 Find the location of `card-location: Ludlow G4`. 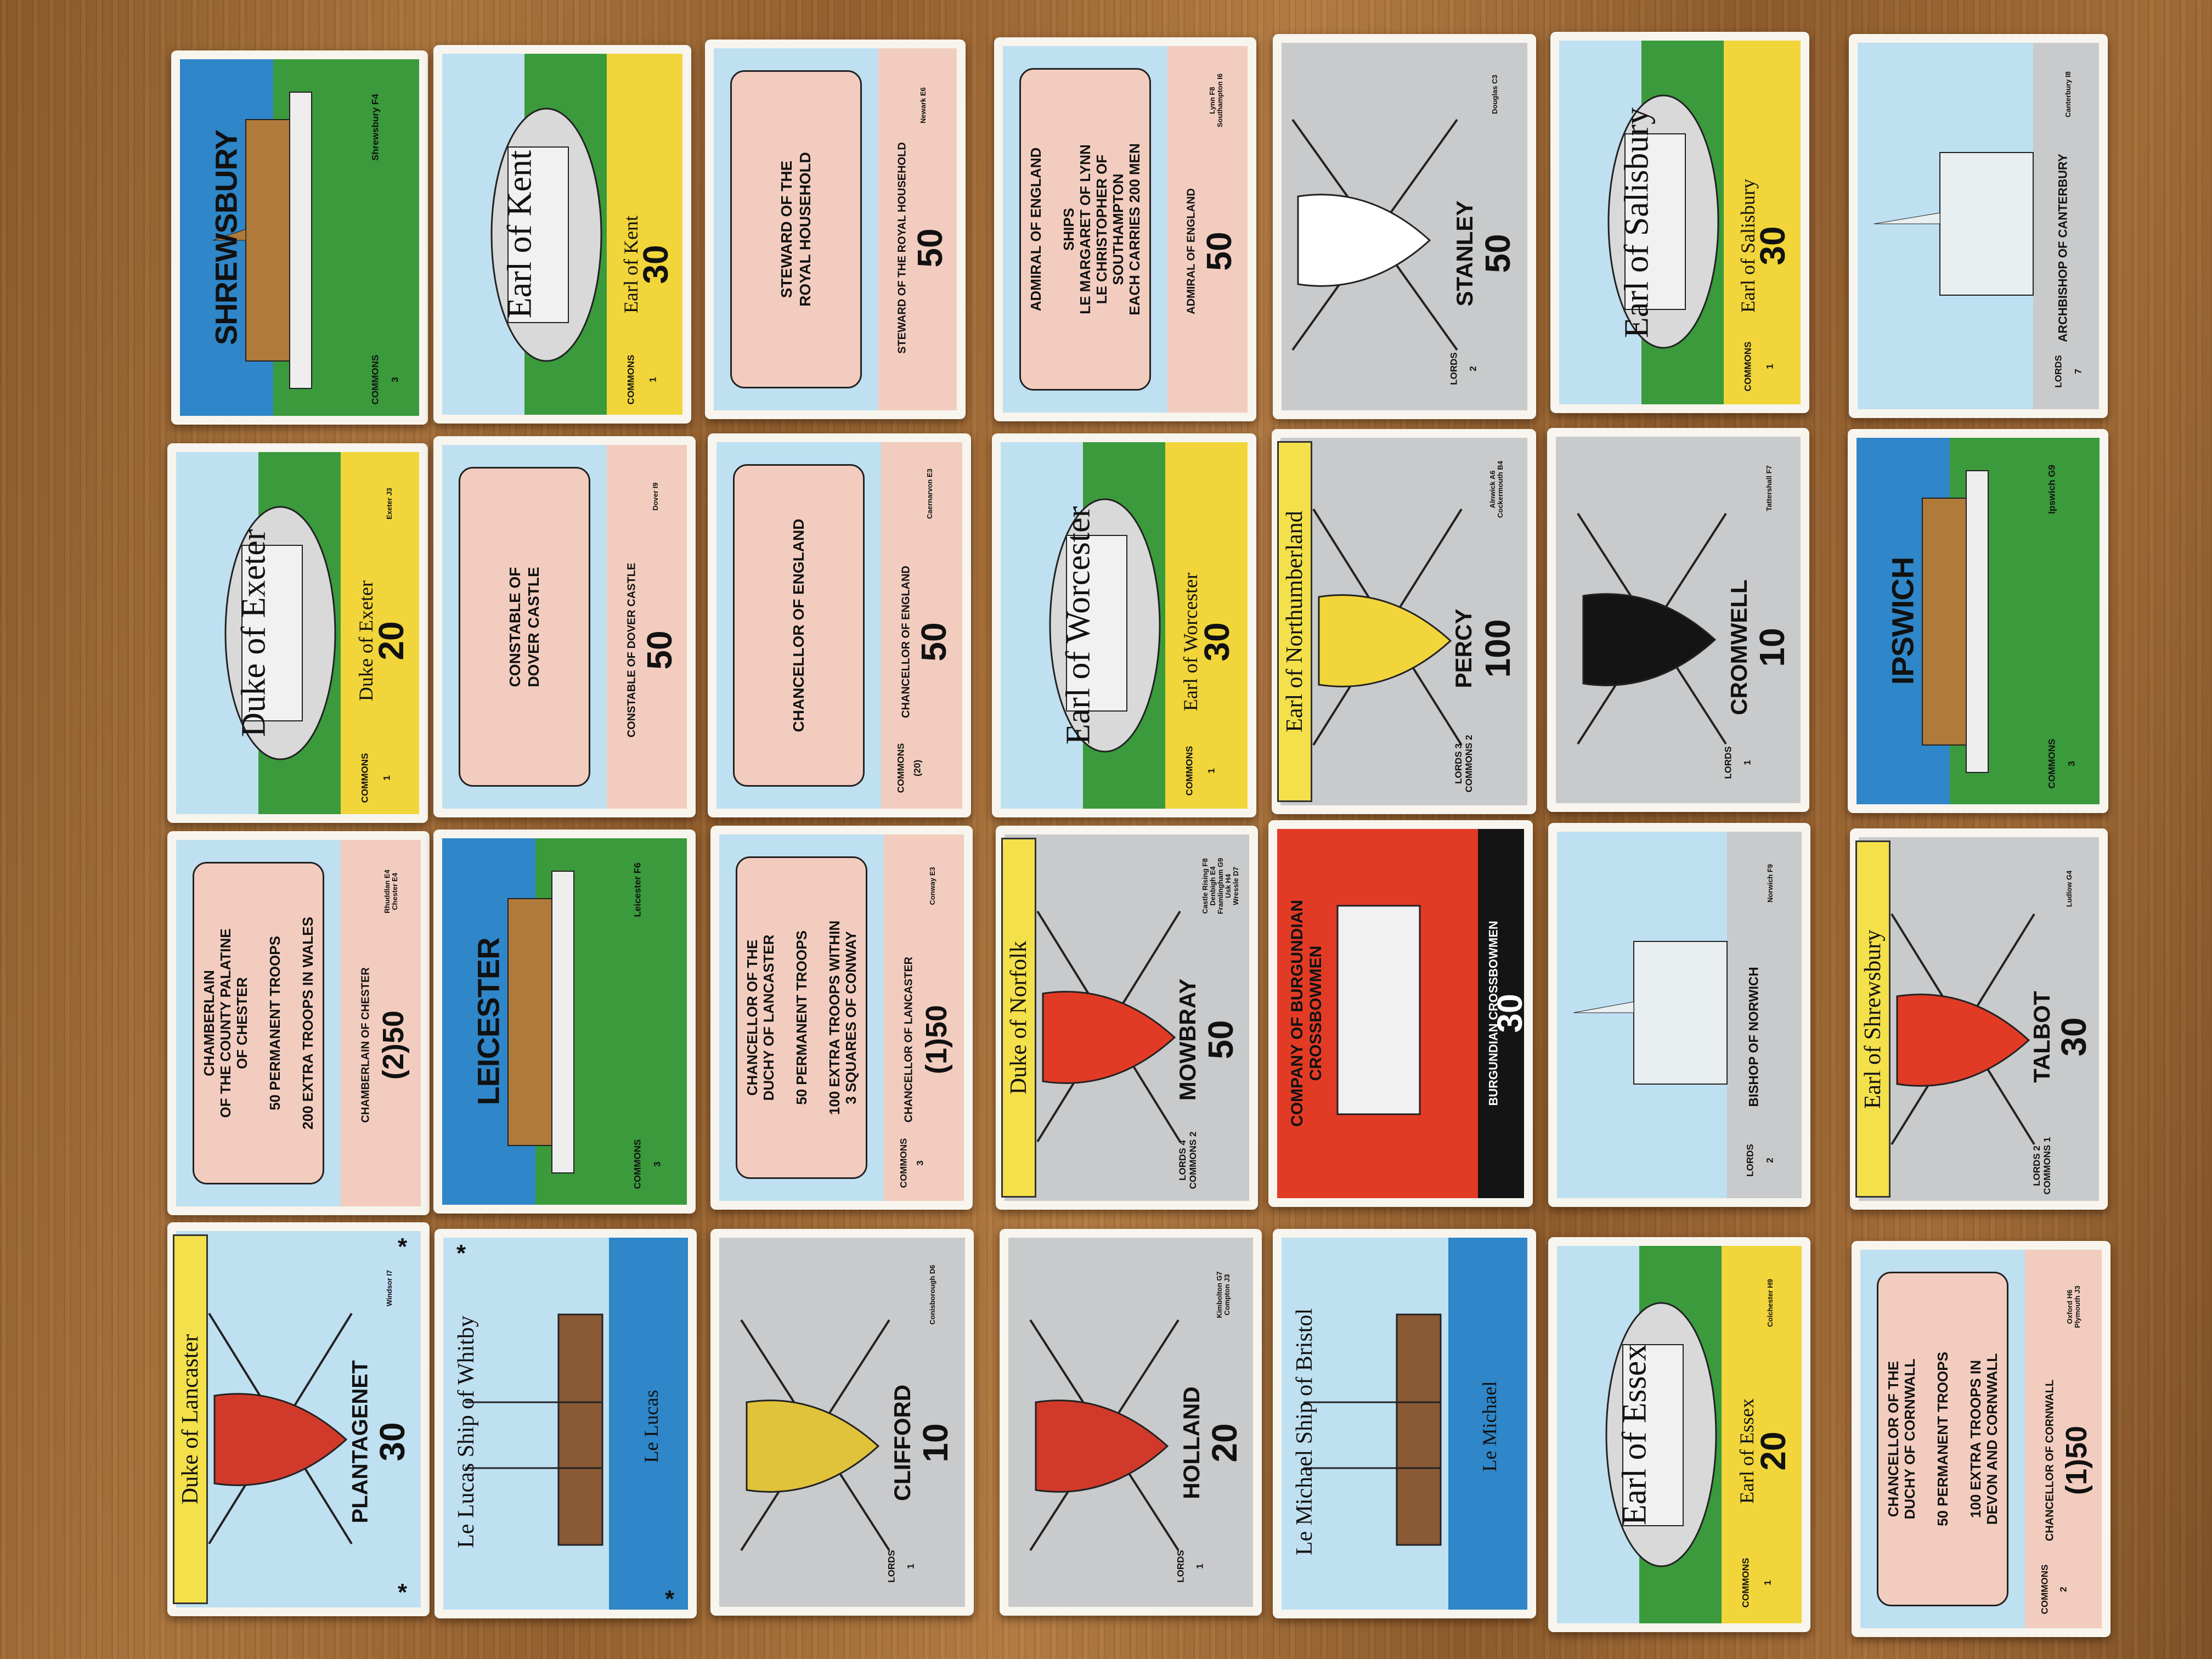

card-location: Ludlow G4 is located at coordinates (2069, 888).